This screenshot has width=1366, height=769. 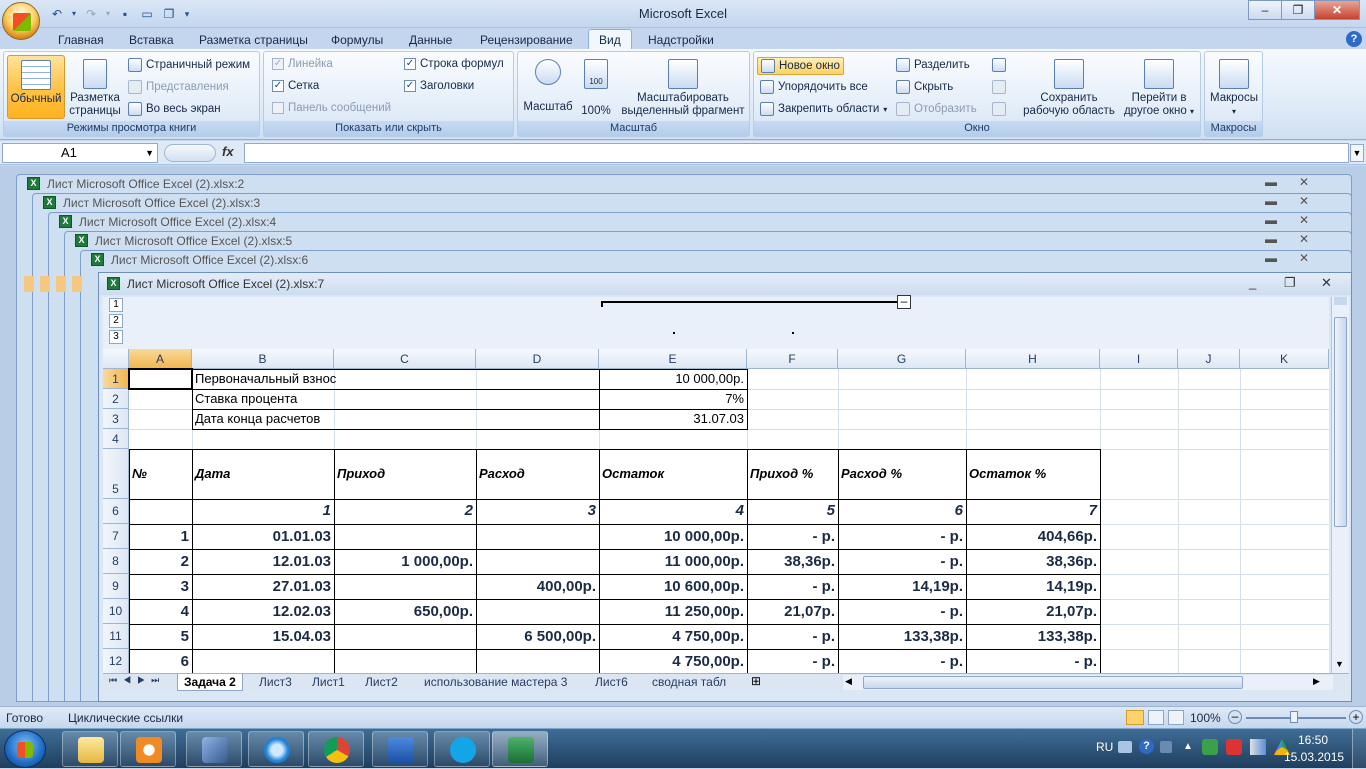 I want to click on tab-formulas: Формулы, so click(x=357, y=40).